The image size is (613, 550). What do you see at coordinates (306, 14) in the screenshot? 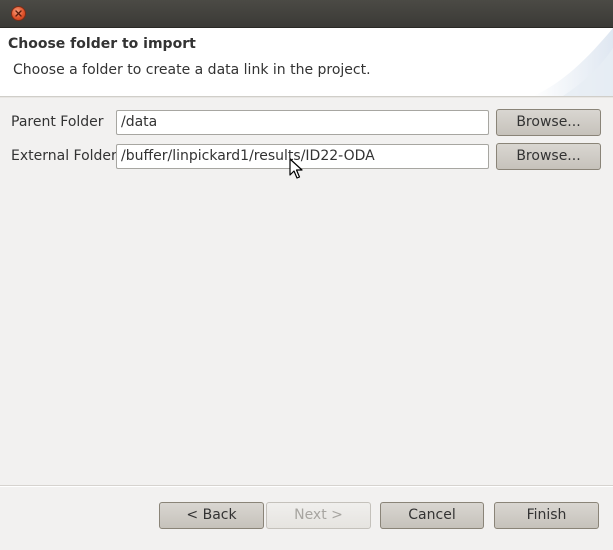
I see `title-bar` at bounding box center [306, 14].